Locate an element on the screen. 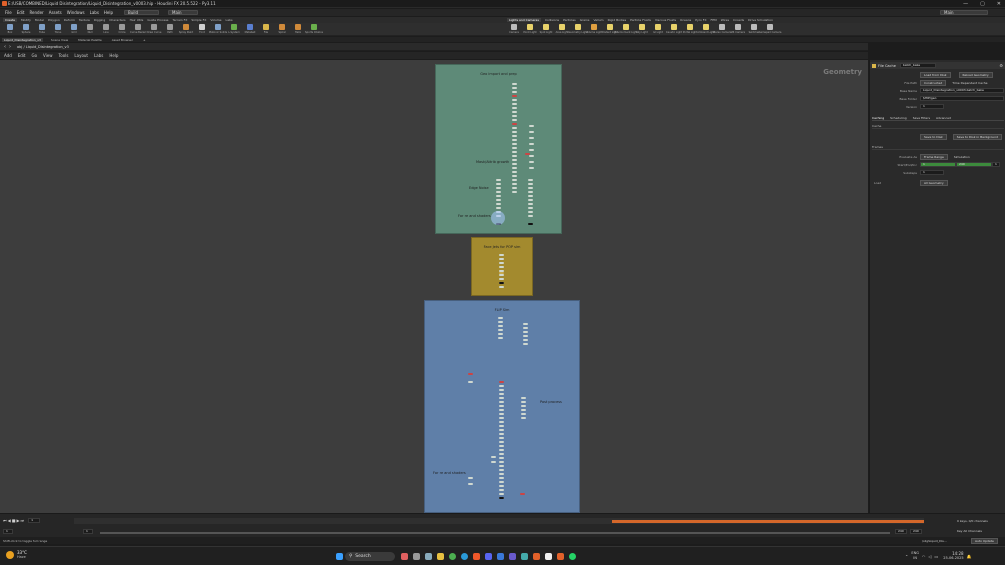 This screenshot has height=565, width=1005. last-frame-icon: ⏭ is located at coordinates (23, 520).